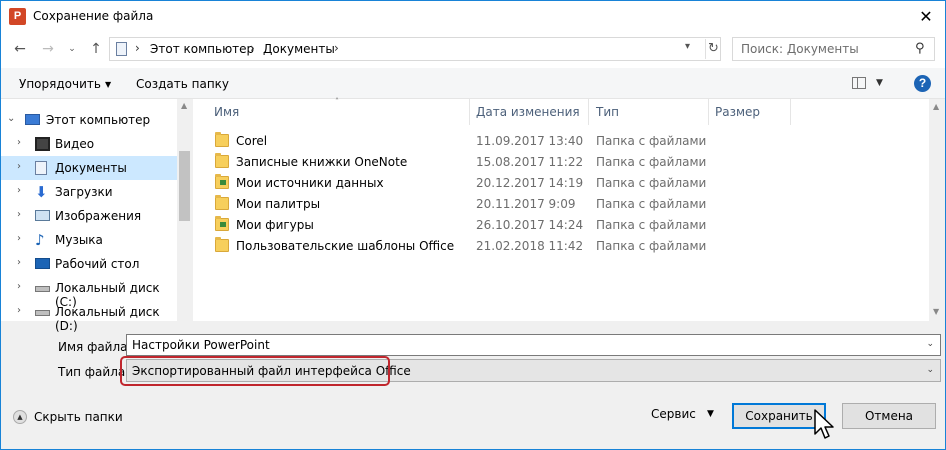 The image size is (946, 450). Describe the element at coordinates (936, 311) in the screenshot. I see `scroll-down-icon: ▼` at that location.